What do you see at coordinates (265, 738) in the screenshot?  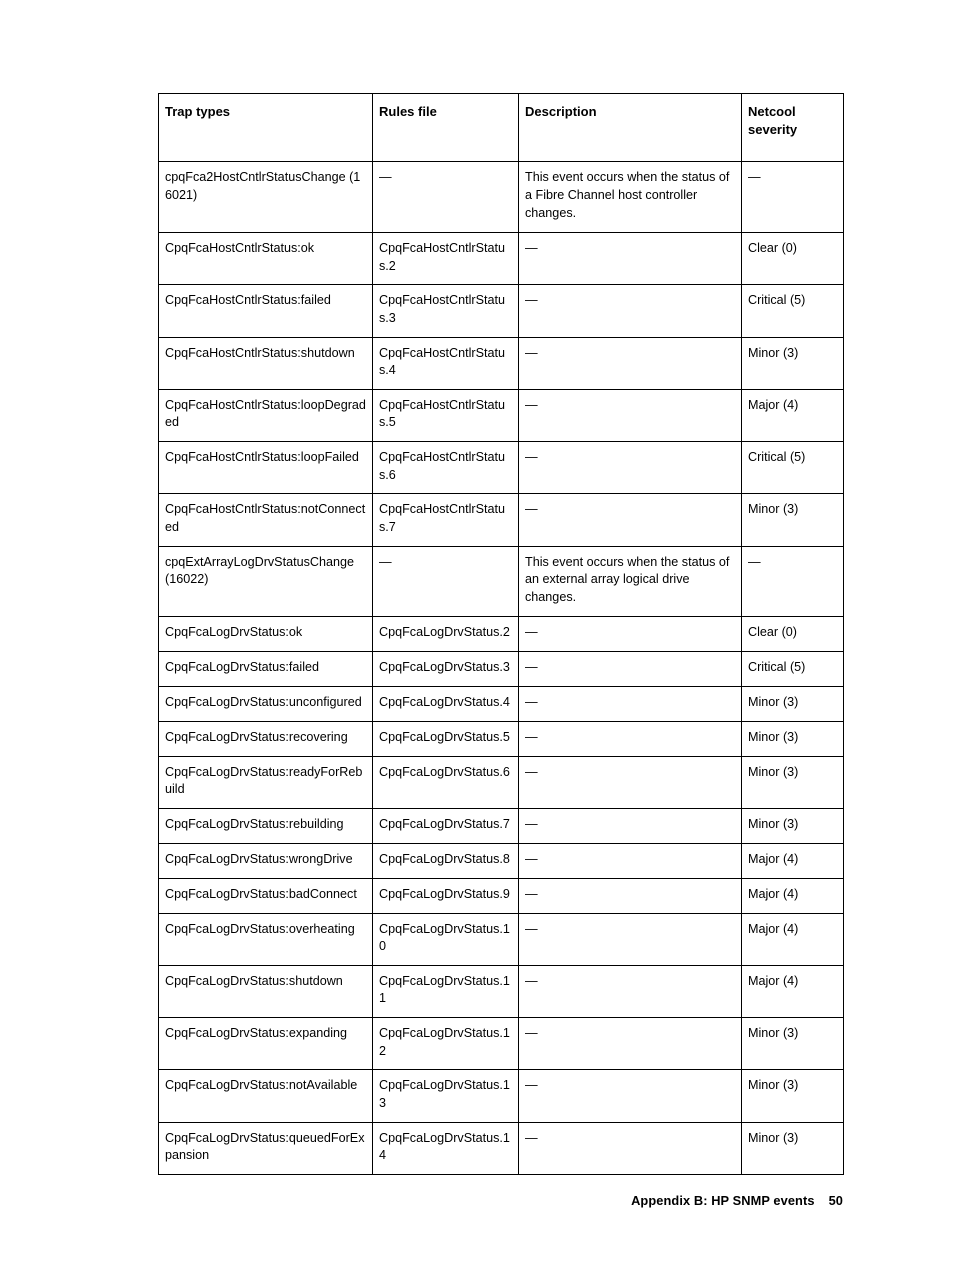 I see `cell-trap-type: CpqFcaLogDrvStatus:recovering` at bounding box center [265, 738].